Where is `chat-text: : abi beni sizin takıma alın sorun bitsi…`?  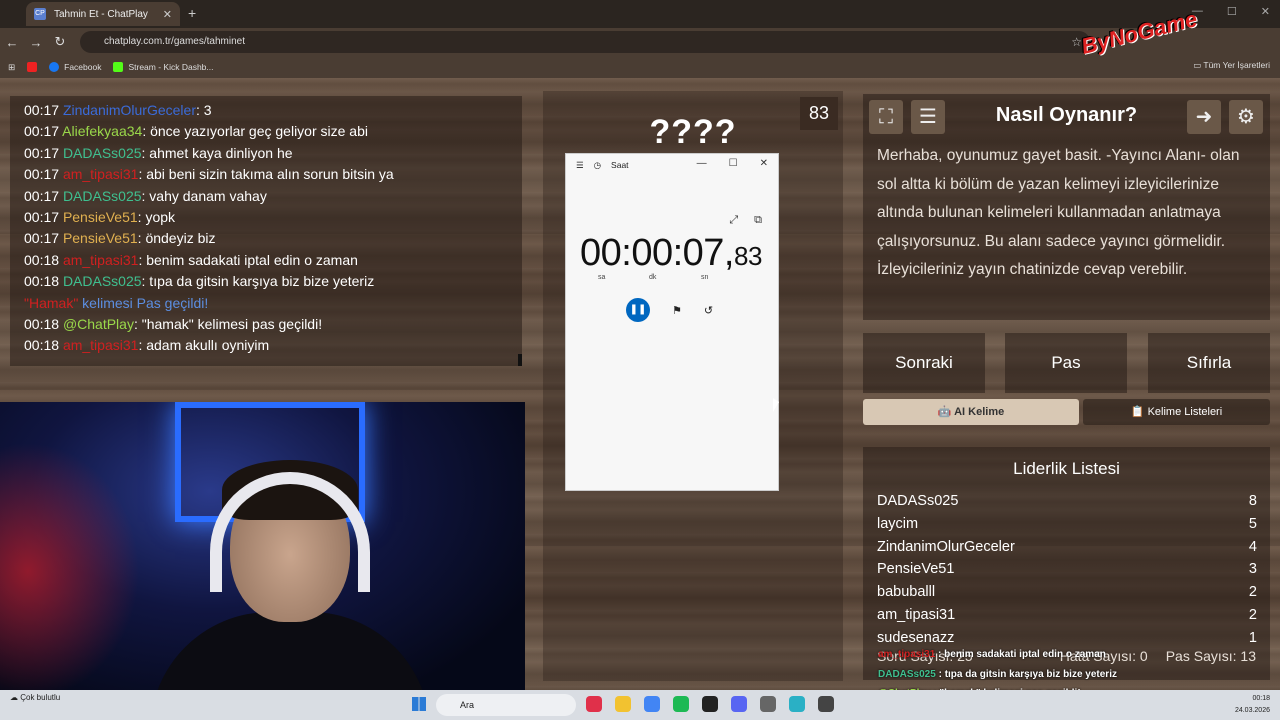
chat-text: : abi beni sizin takıma alın sorun bitsi… is located at coordinates (266, 174).